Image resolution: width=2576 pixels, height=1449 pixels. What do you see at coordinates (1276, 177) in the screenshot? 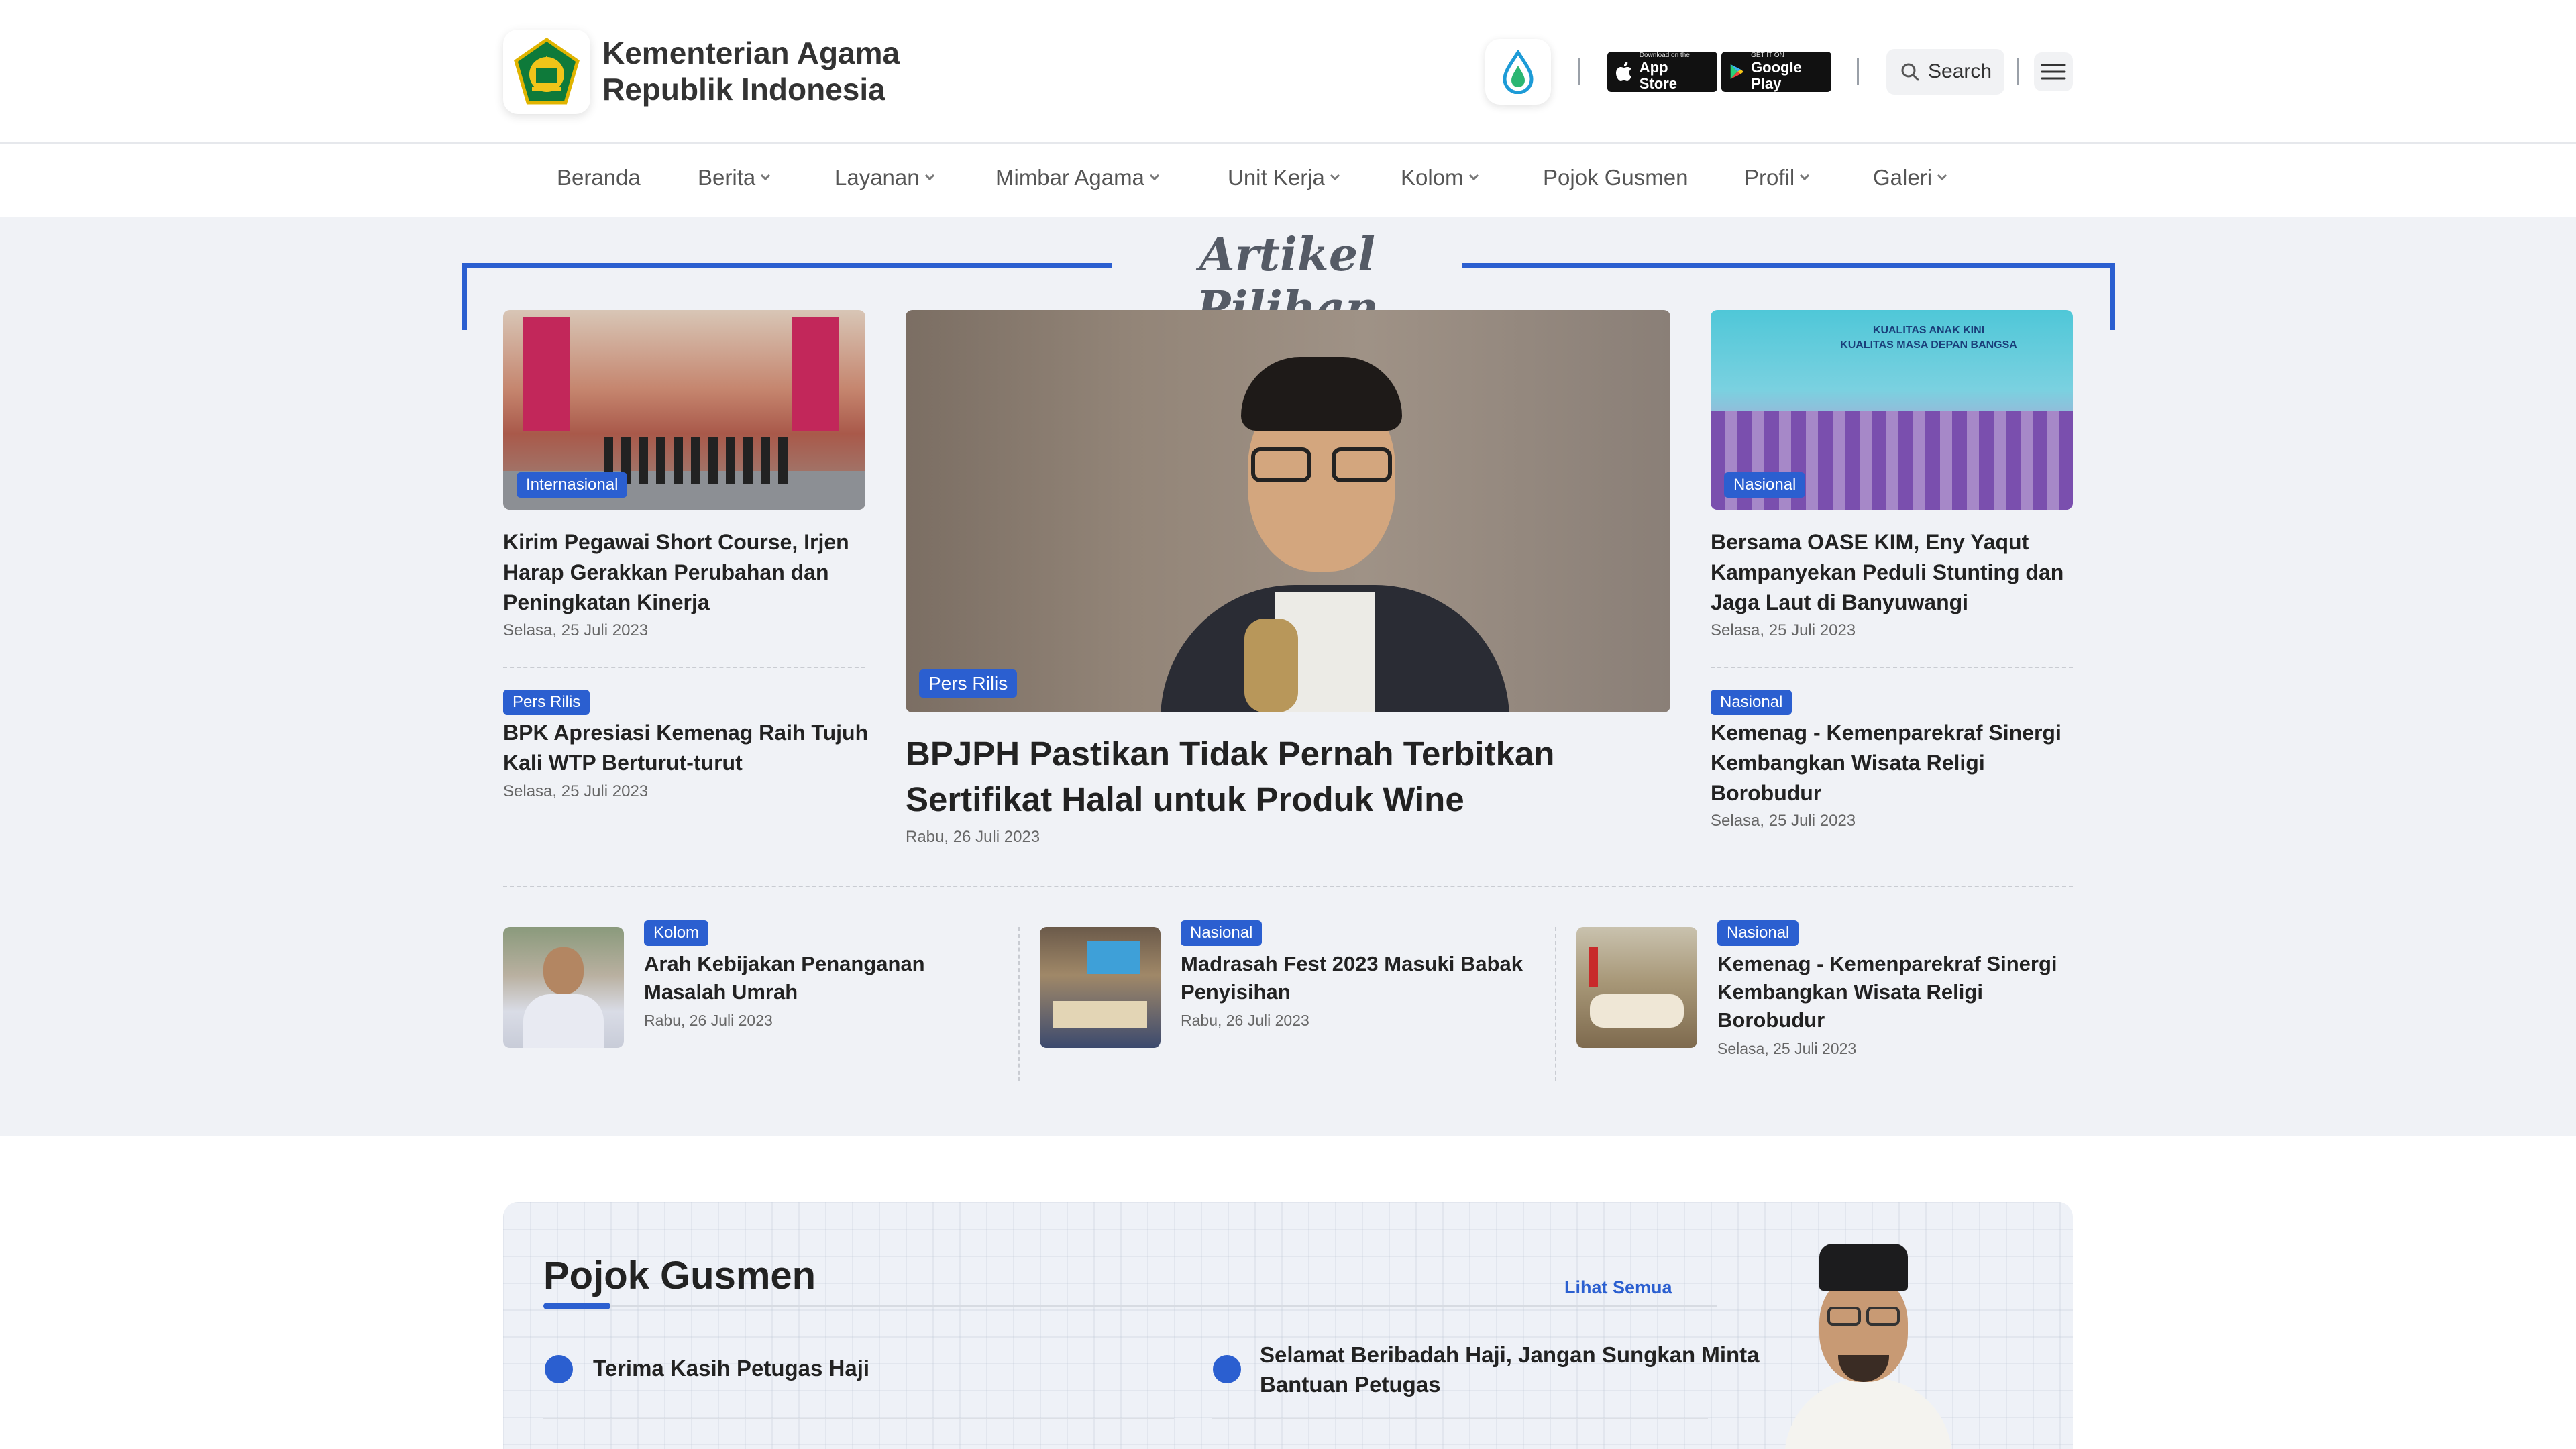
I see `nav-label: Unit Kerja` at bounding box center [1276, 177].